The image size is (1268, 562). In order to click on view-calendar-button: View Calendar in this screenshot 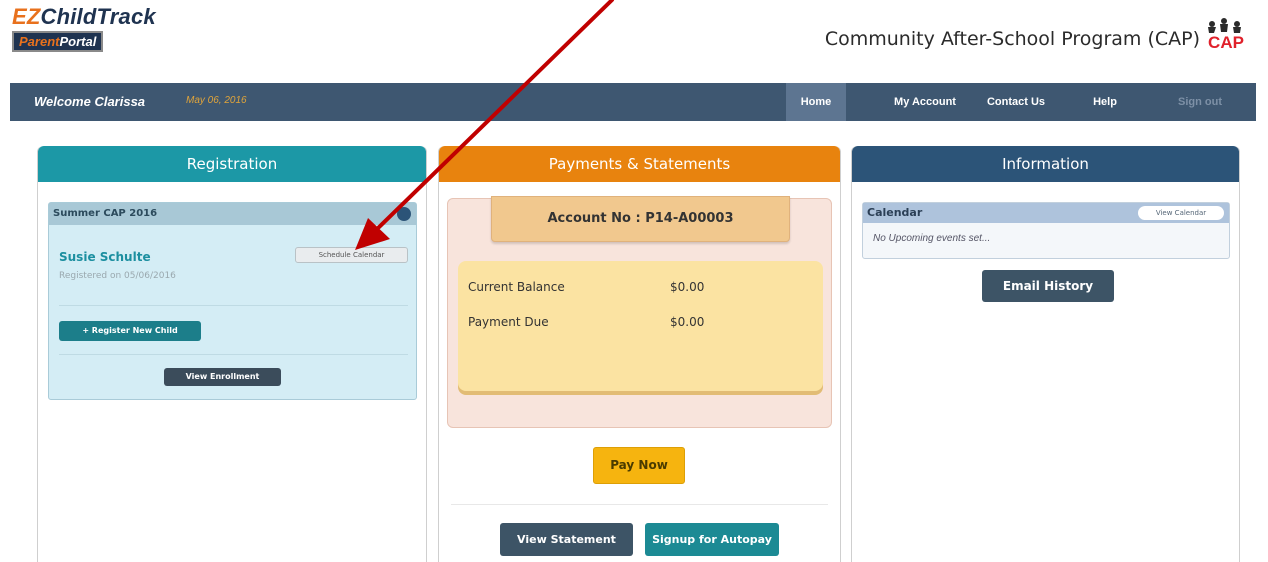, I will do `click(1181, 213)`.